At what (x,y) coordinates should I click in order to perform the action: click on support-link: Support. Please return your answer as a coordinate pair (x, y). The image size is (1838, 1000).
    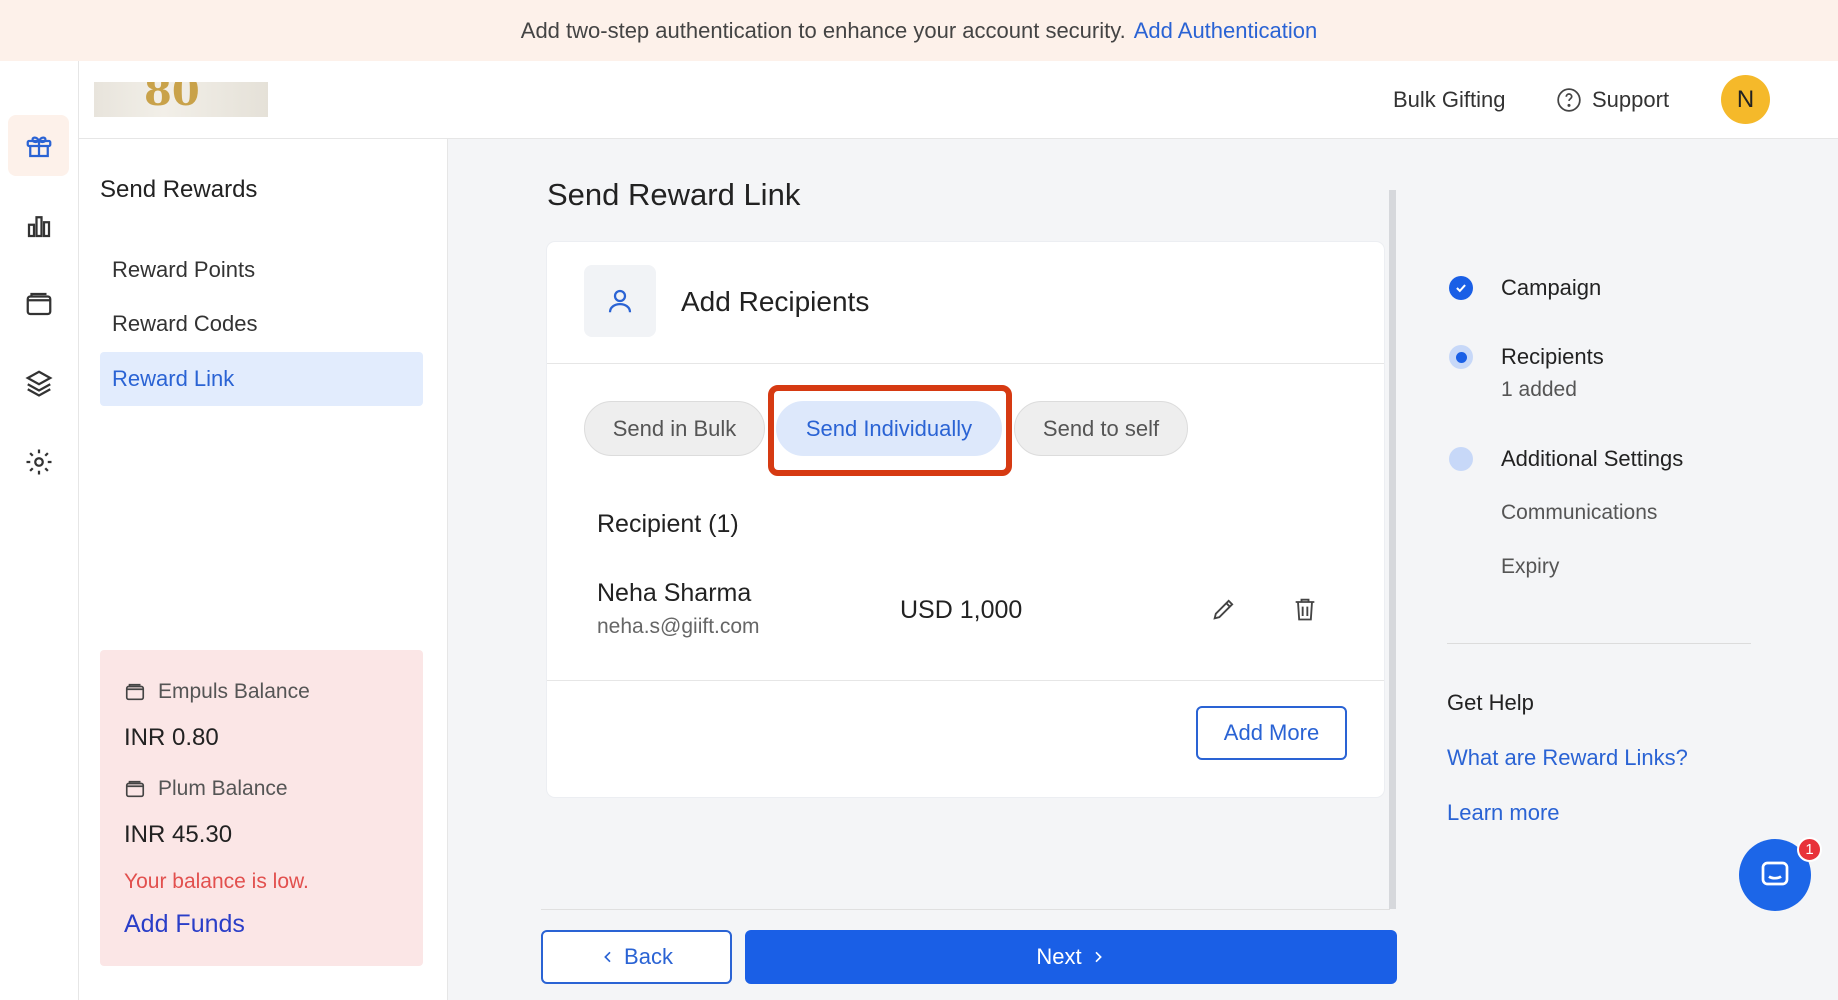
    Looking at the image, I should click on (1612, 100).